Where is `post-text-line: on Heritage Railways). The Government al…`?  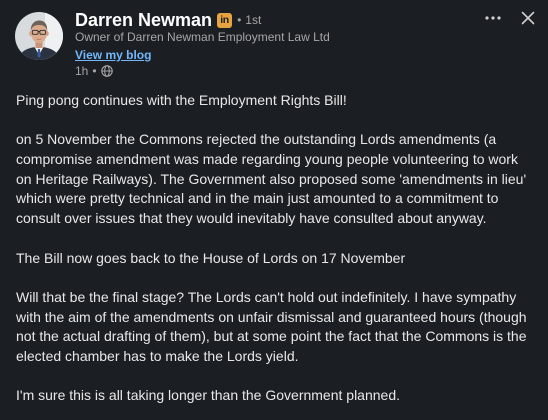 post-text-line: on Heritage Railways). The Government al… is located at coordinates (271, 178).